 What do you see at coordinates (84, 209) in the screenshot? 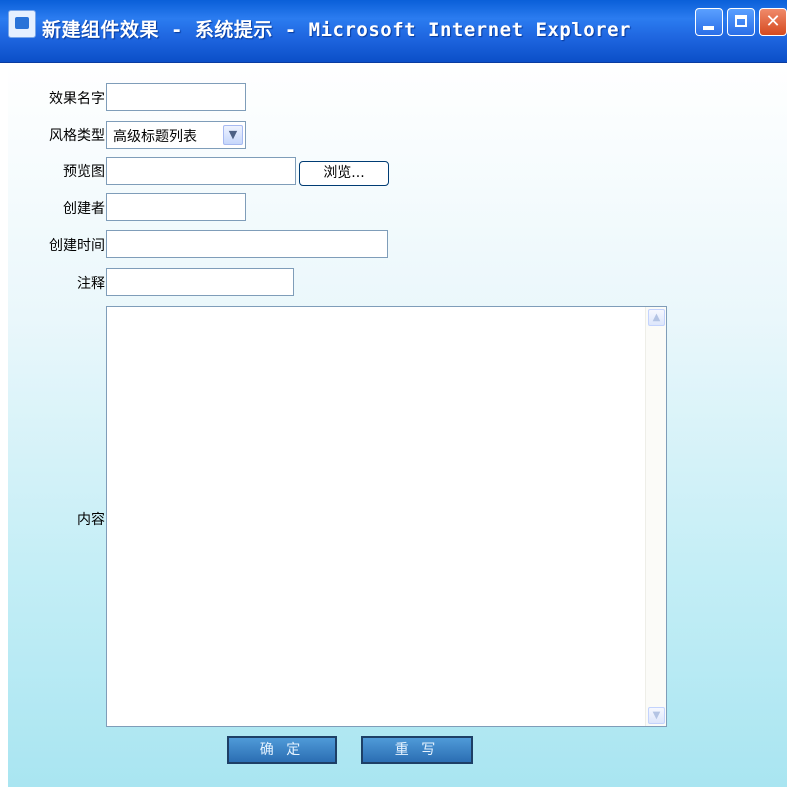
I see `creator-label: 创建者` at bounding box center [84, 209].